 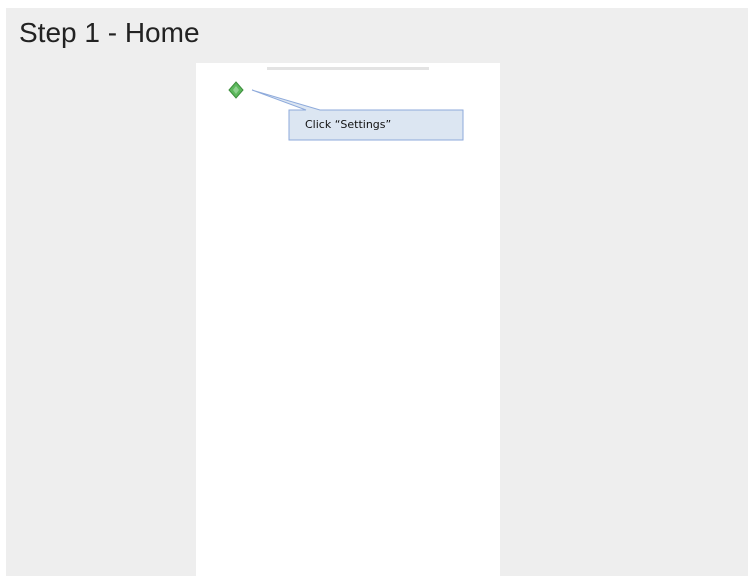 What do you see at coordinates (348, 68) in the screenshot?
I see `phone-notch` at bounding box center [348, 68].